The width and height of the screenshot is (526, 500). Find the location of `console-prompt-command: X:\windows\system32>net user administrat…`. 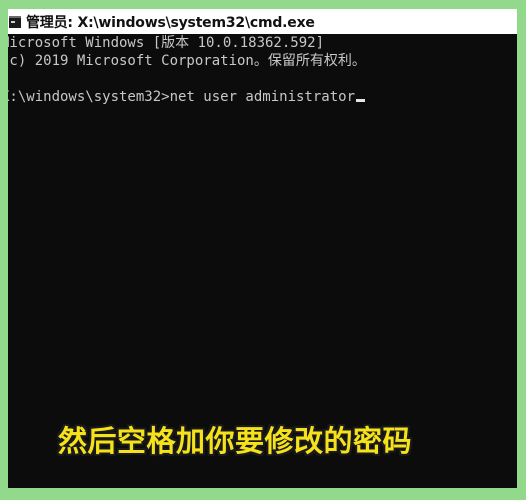

console-prompt-command: X:\windows\system32>net user administrat… is located at coordinates (182, 97).